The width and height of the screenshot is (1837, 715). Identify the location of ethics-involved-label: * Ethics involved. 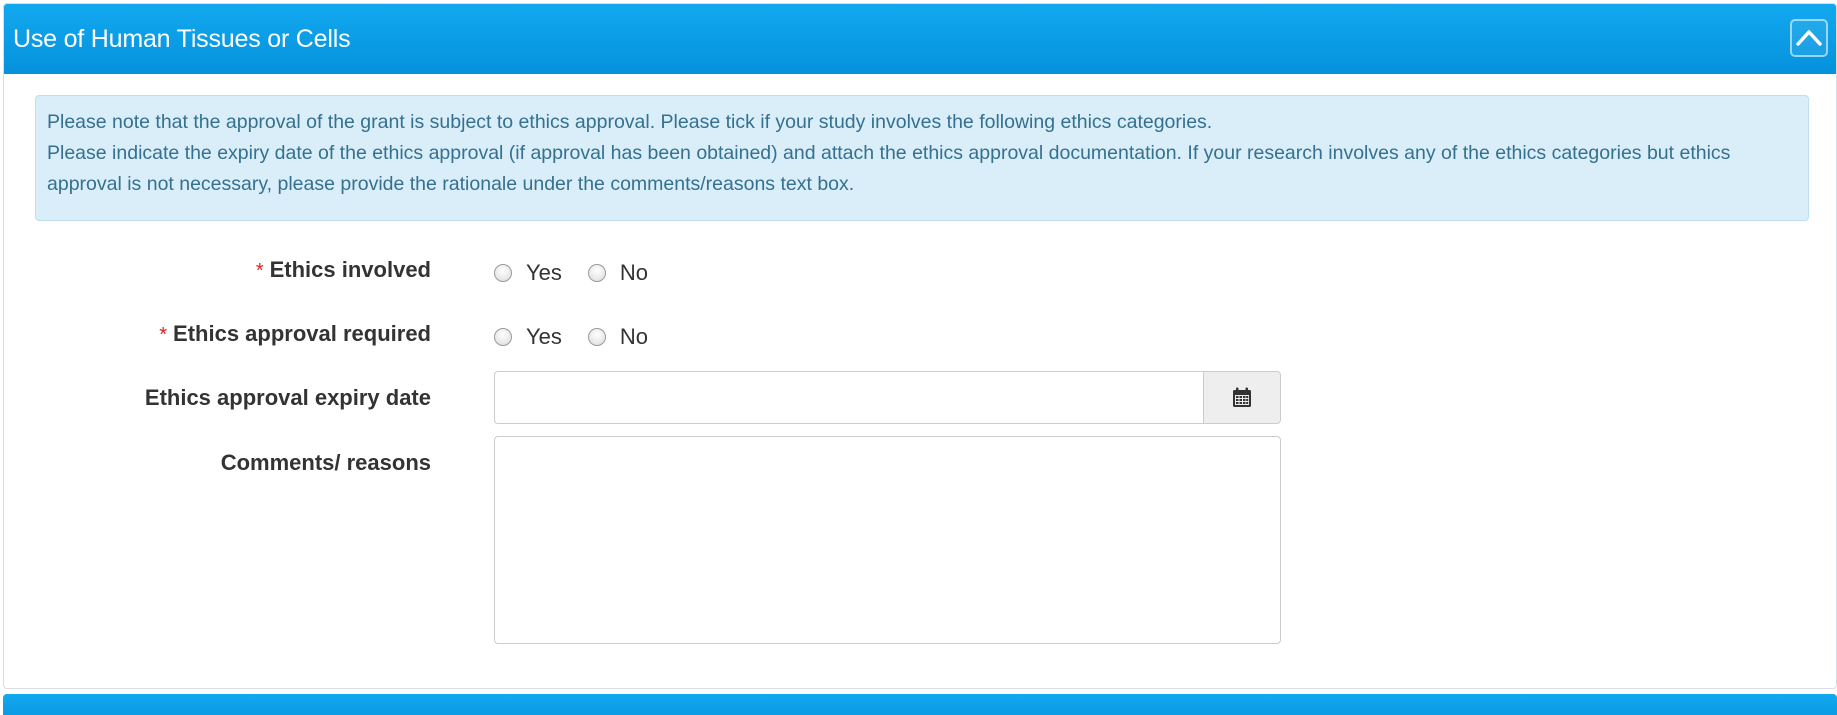
(343, 269).